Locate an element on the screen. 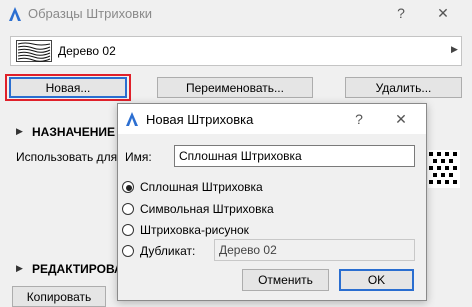 The image size is (472, 307). option-solid-fill: Сплошная Штриховка is located at coordinates (201, 187).